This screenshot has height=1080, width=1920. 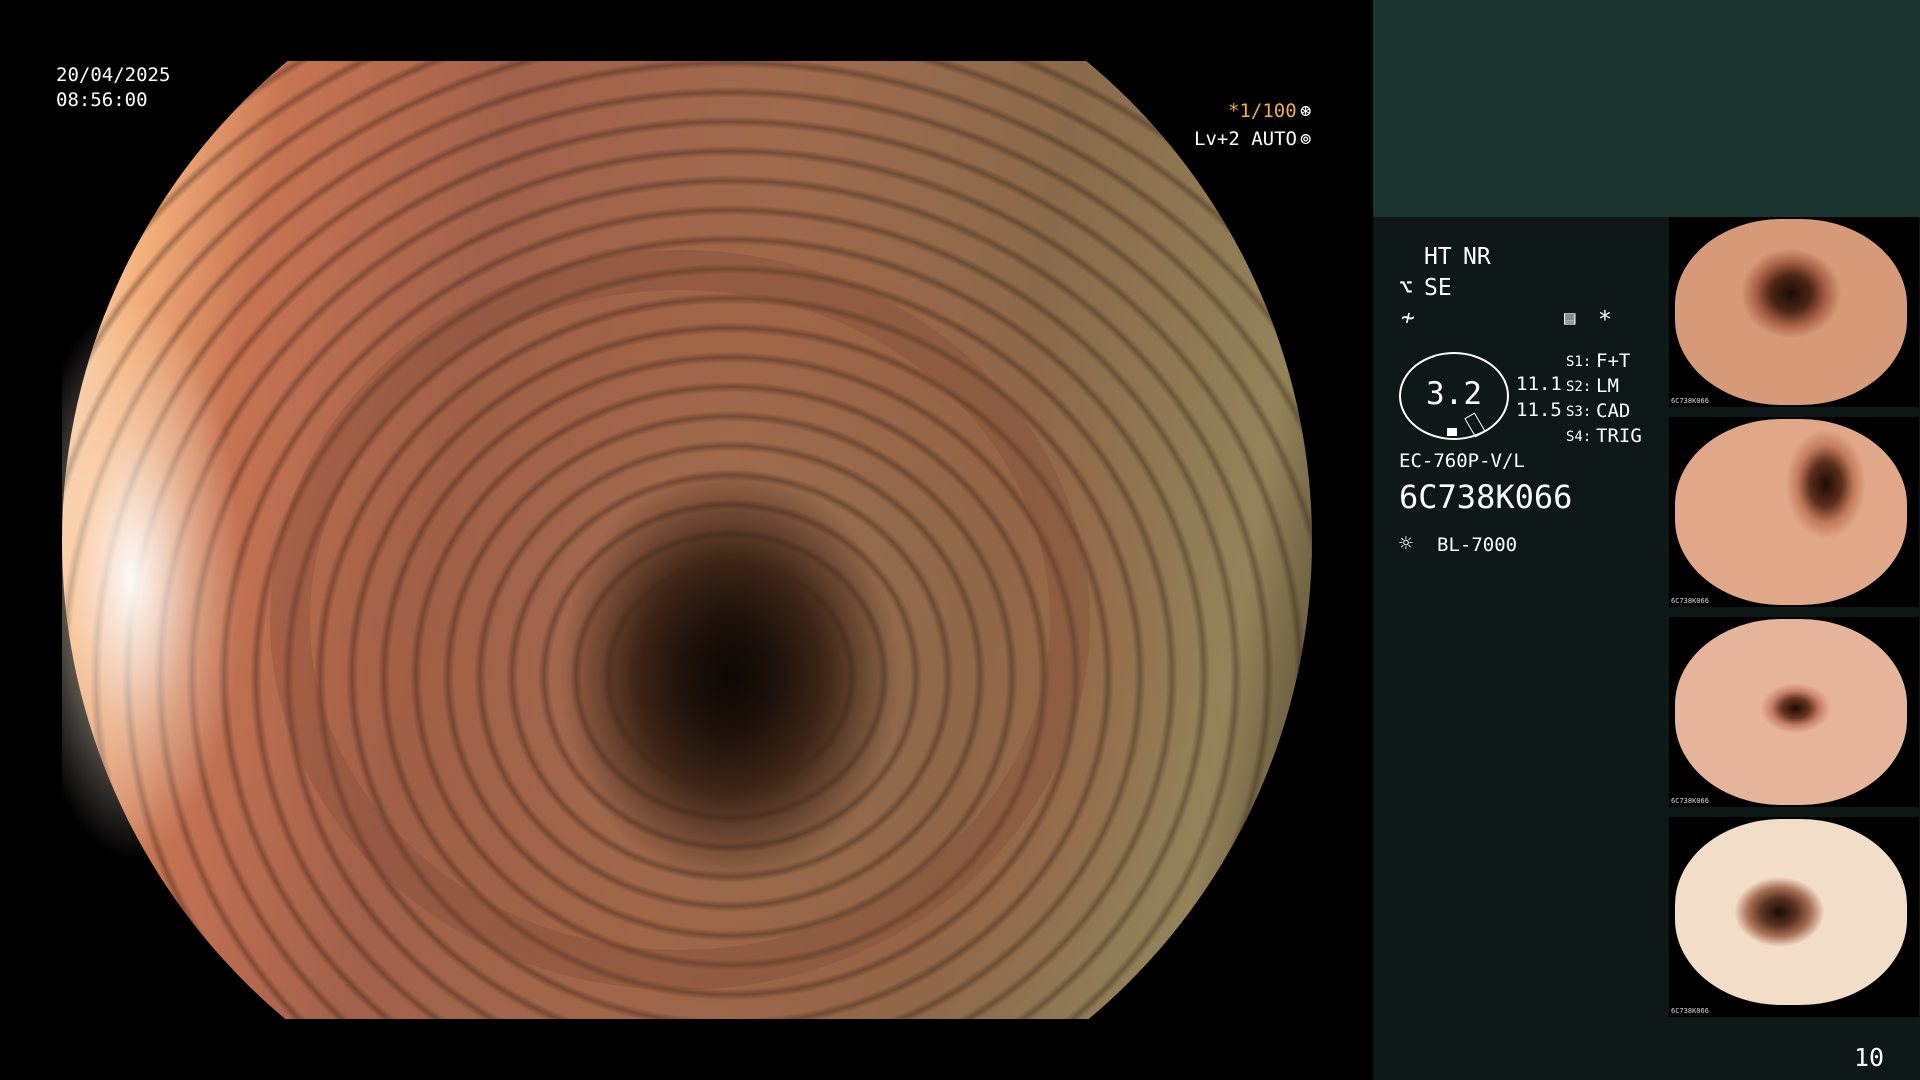 What do you see at coordinates (1579, 412) in the screenshot?
I see `switch-key-3: S3:` at bounding box center [1579, 412].